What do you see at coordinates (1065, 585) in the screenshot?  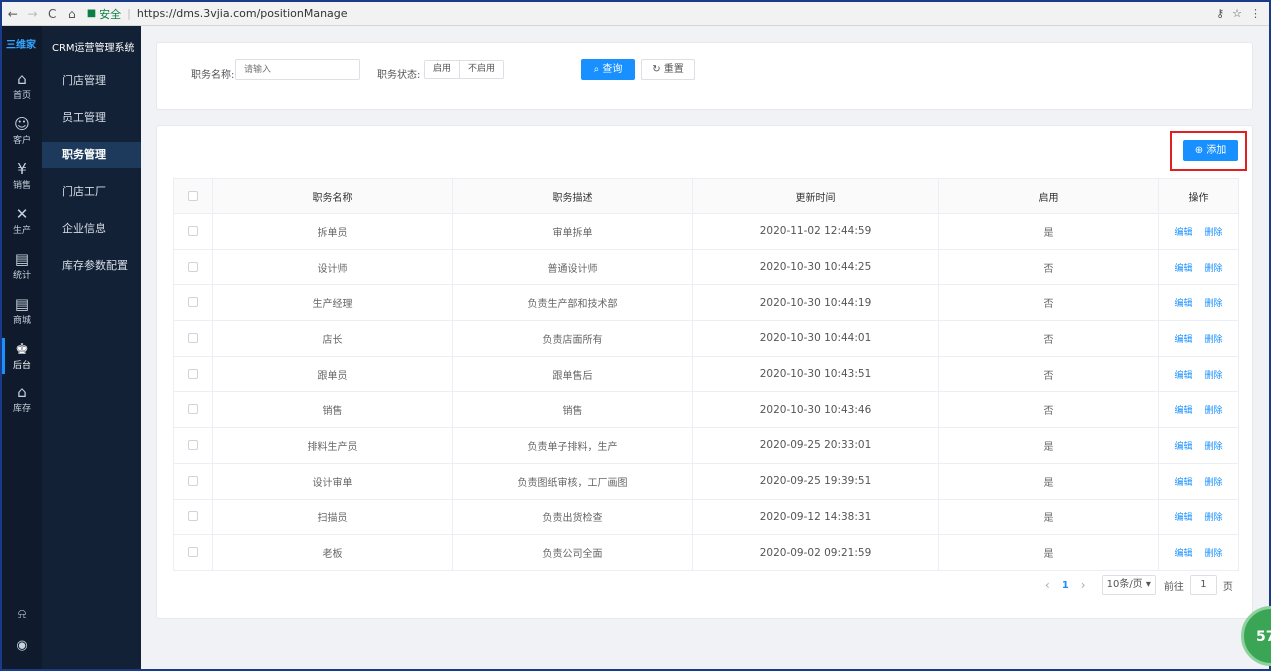 I see `page-number-current: 1` at bounding box center [1065, 585].